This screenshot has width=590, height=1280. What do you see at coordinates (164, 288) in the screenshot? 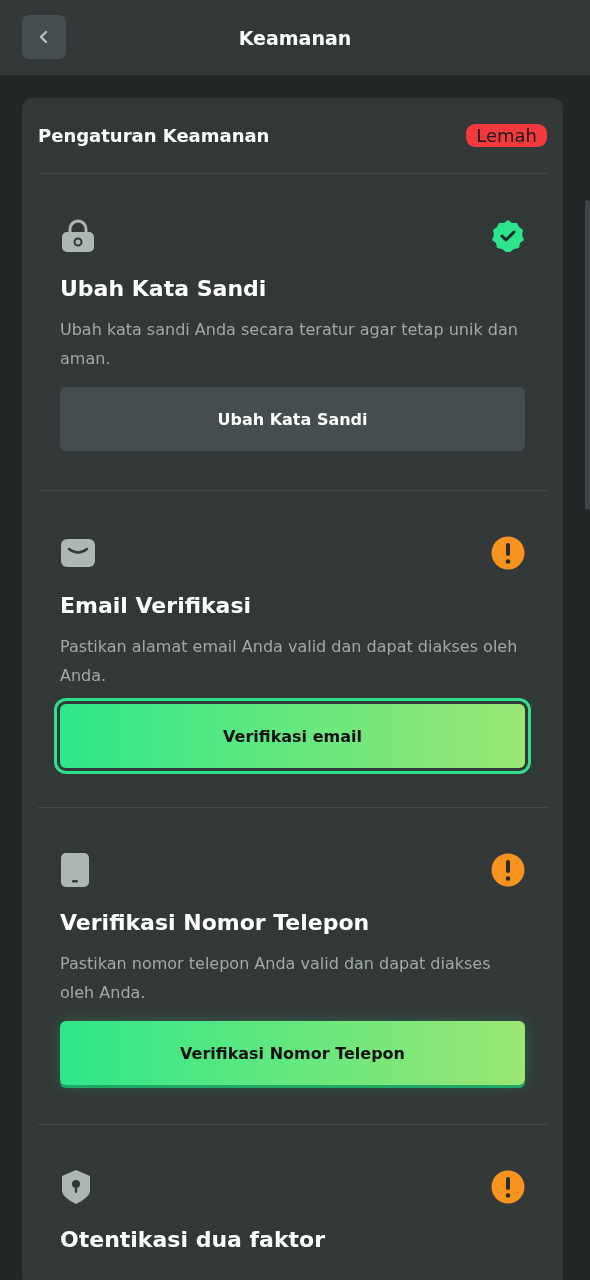
I see `section-title: Ubah Kata Sandi` at bounding box center [164, 288].